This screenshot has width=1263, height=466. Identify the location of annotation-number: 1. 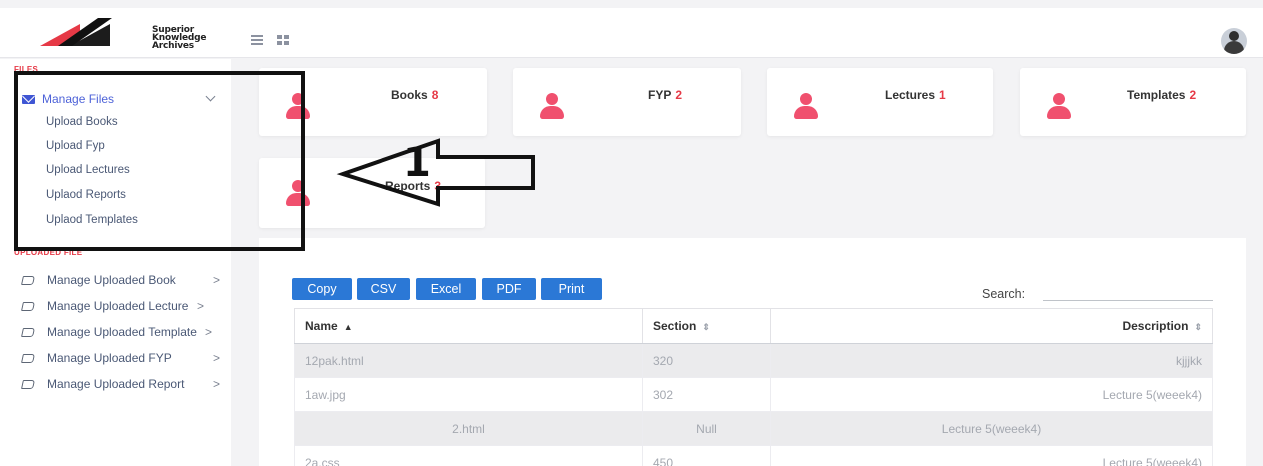
(417, 163).